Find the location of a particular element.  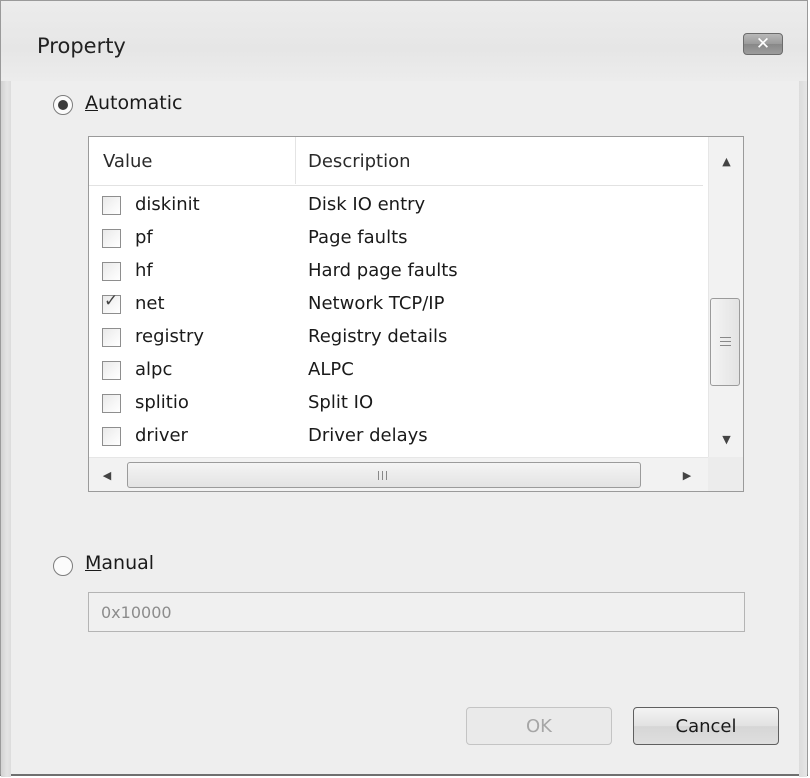

row-value: diskinit is located at coordinates (167, 204).